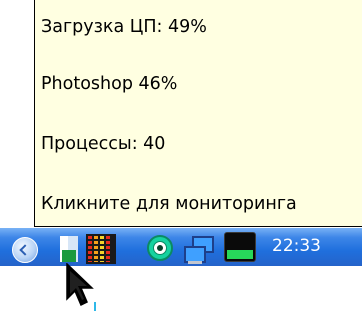 The height and width of the screenshot is (312, 362). Describe the element at coordinates (69, 256) in the screenshot. I see `blank-window-icon-part` at that location.